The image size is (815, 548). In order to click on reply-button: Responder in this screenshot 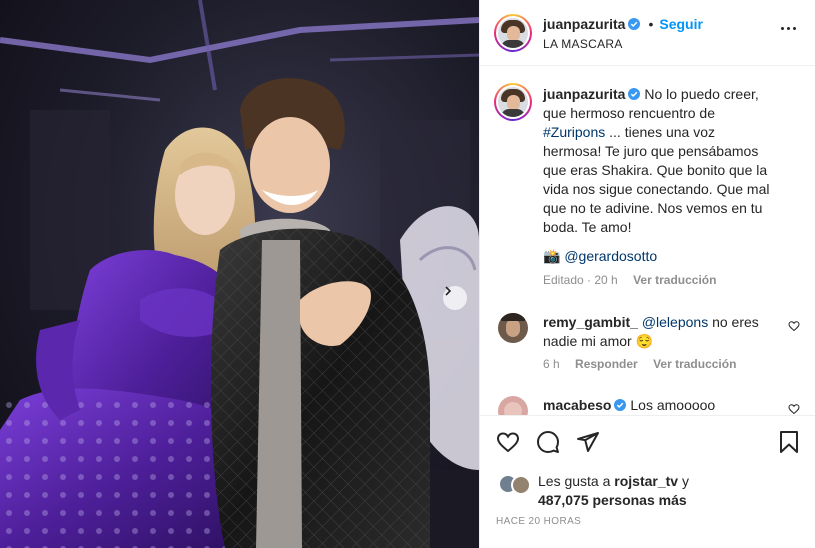, I will do `click(606, 364)`.